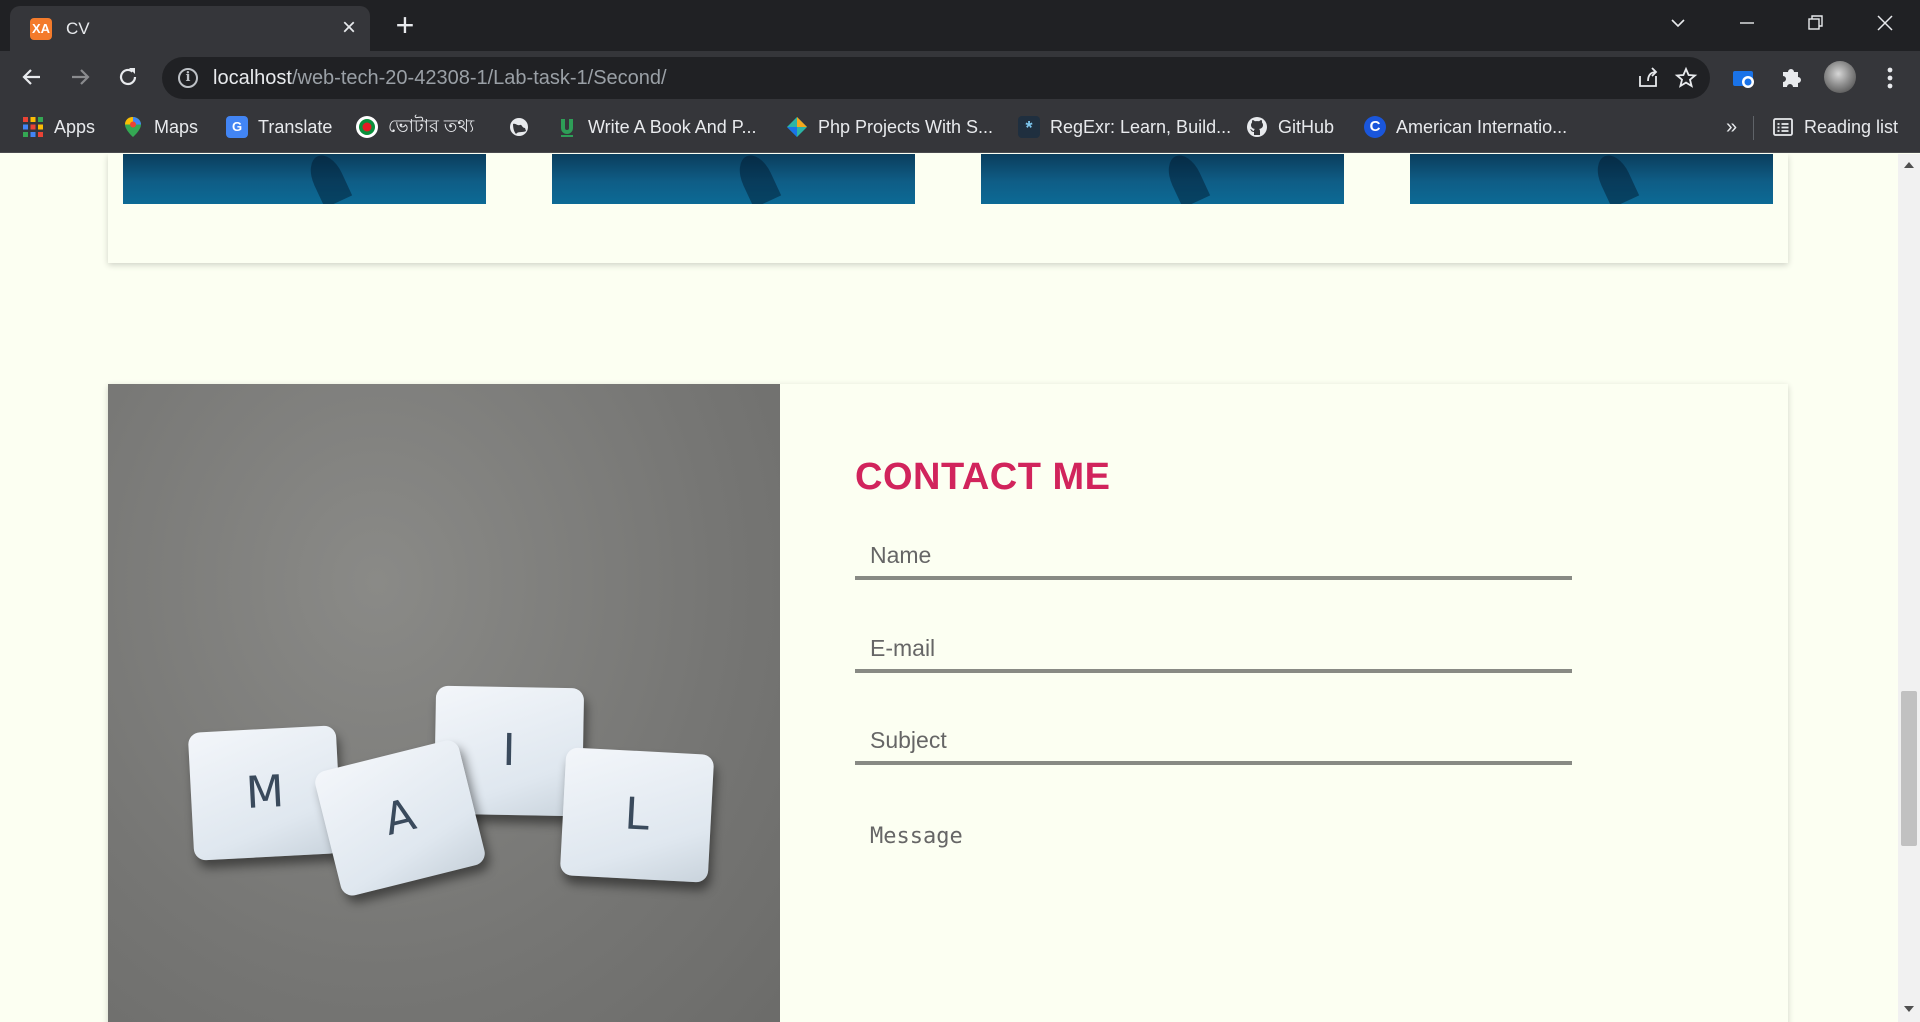 The width and height of the screenshot is (1920, 1022). What do you see at coordinates (78, 28) in the screenshot?
I see `tab-title: CV` at bounding box center [78, 28].